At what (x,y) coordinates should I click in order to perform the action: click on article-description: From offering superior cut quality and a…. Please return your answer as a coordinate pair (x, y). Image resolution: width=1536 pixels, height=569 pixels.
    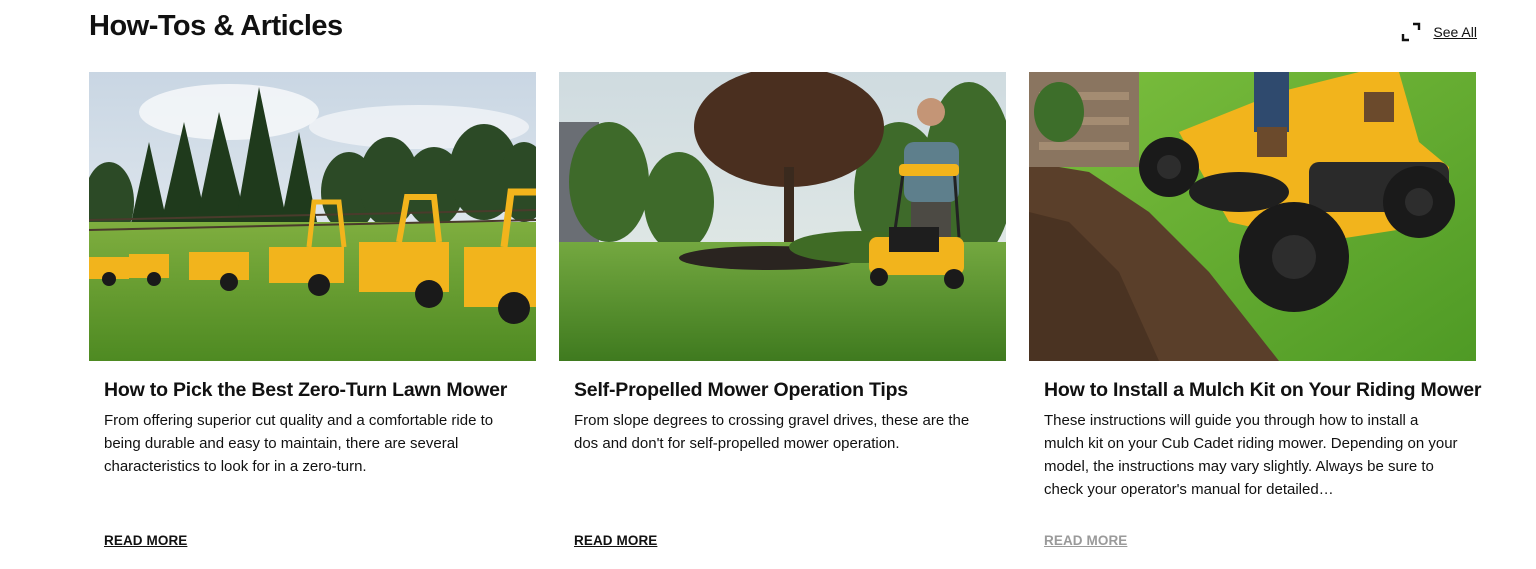
    Looking at the image, I should click on (299, 443).